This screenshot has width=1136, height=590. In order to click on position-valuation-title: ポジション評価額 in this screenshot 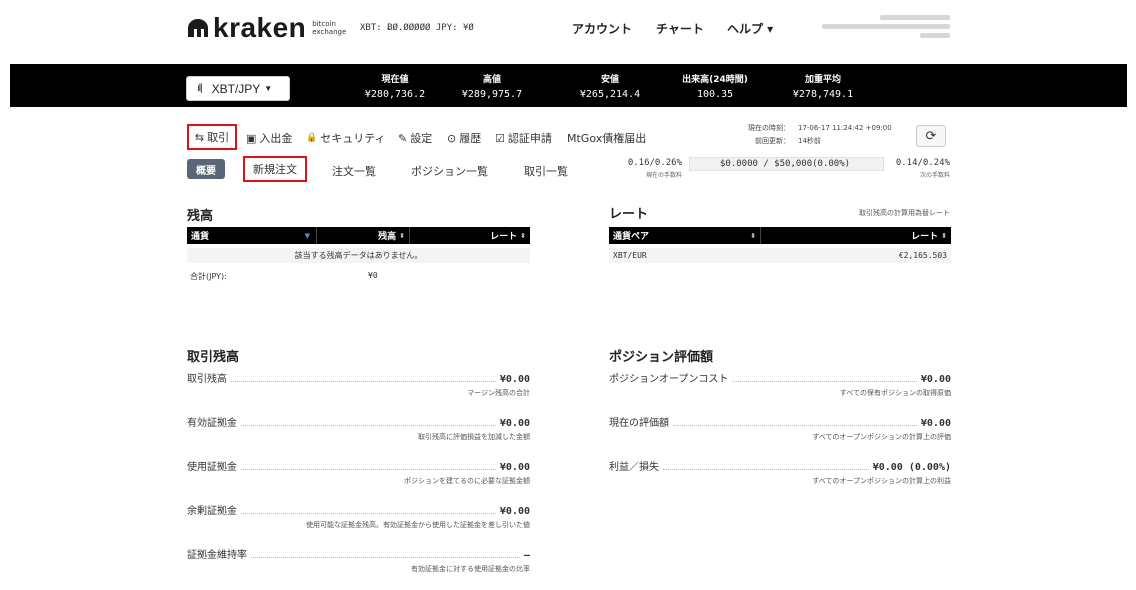, I will do `click(661, 357)`.